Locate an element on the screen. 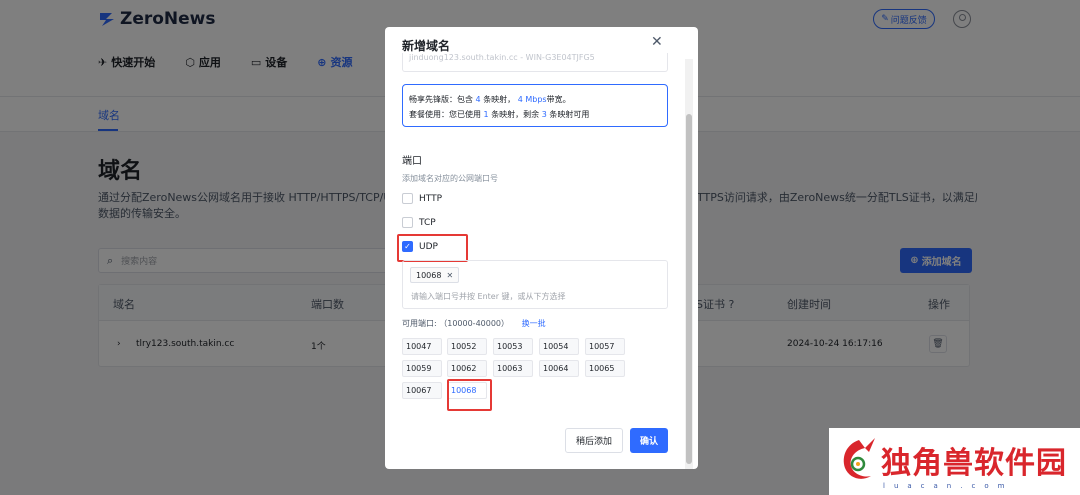  selected-port-tag: 10068 ✕ is located at coordinates (435, 275).